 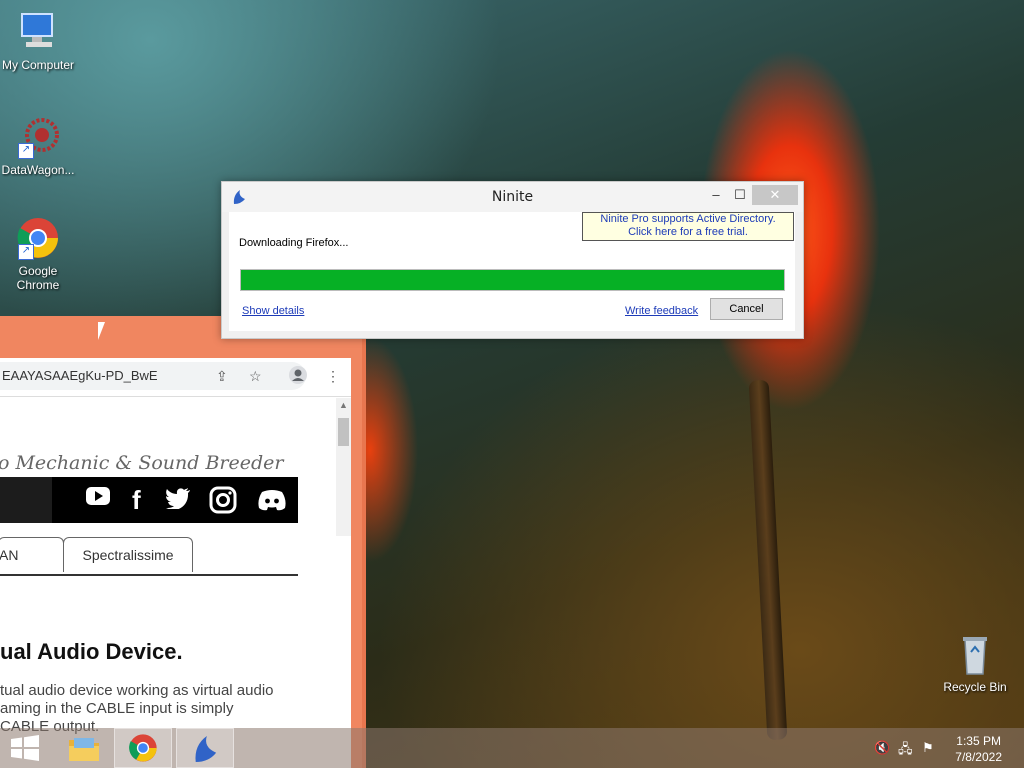 What do you see at coordinates (38, 65) in the screenshot?
I see `desktop-icon-label: My Computer` at bounding box center [38, 65].